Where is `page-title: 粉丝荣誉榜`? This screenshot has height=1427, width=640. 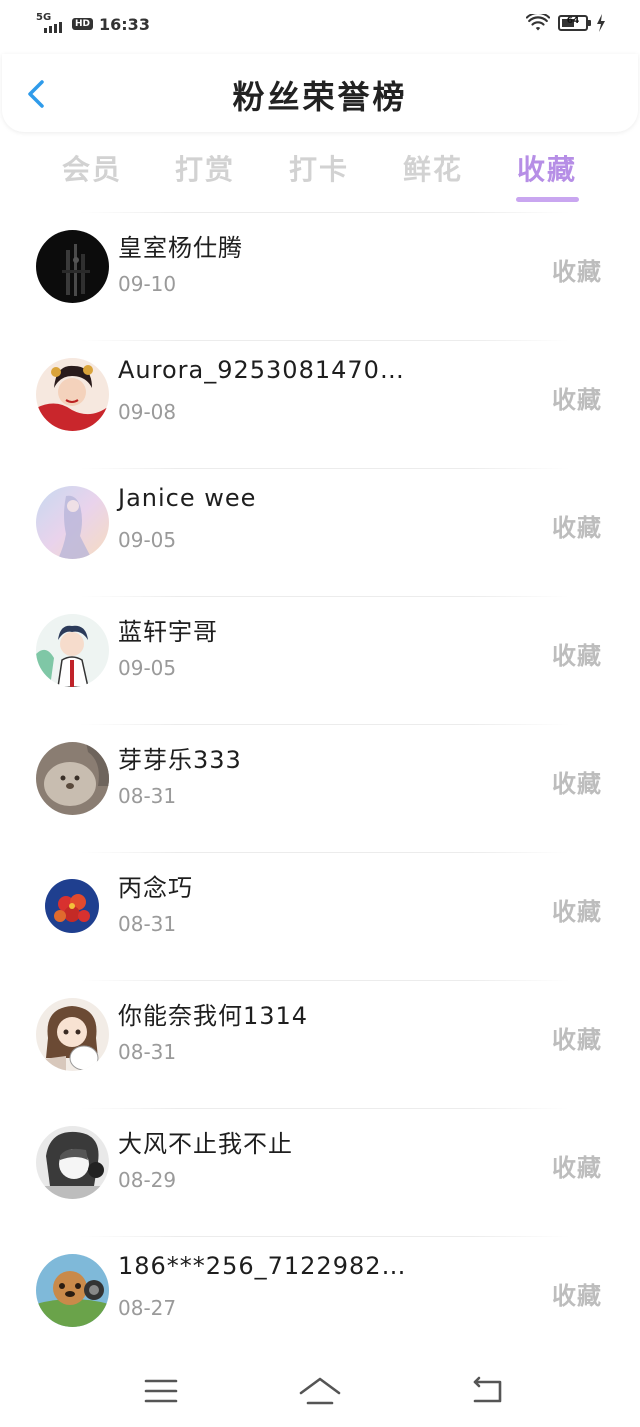
page-title: 粉丝荣誉榜 is located at coordinates (320, 97).